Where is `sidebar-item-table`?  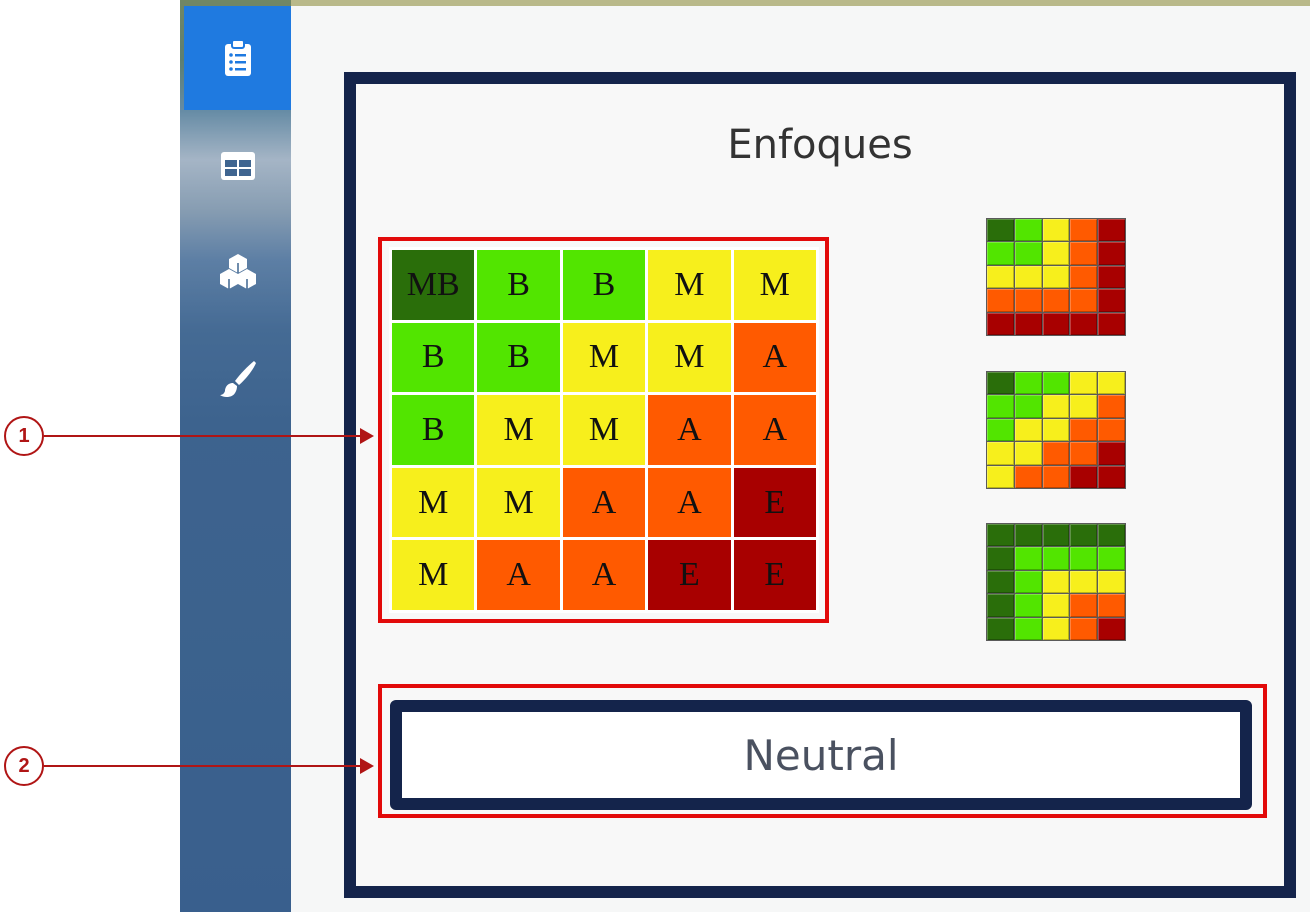
sidebar-item-table is located at coordinates (237, 166).